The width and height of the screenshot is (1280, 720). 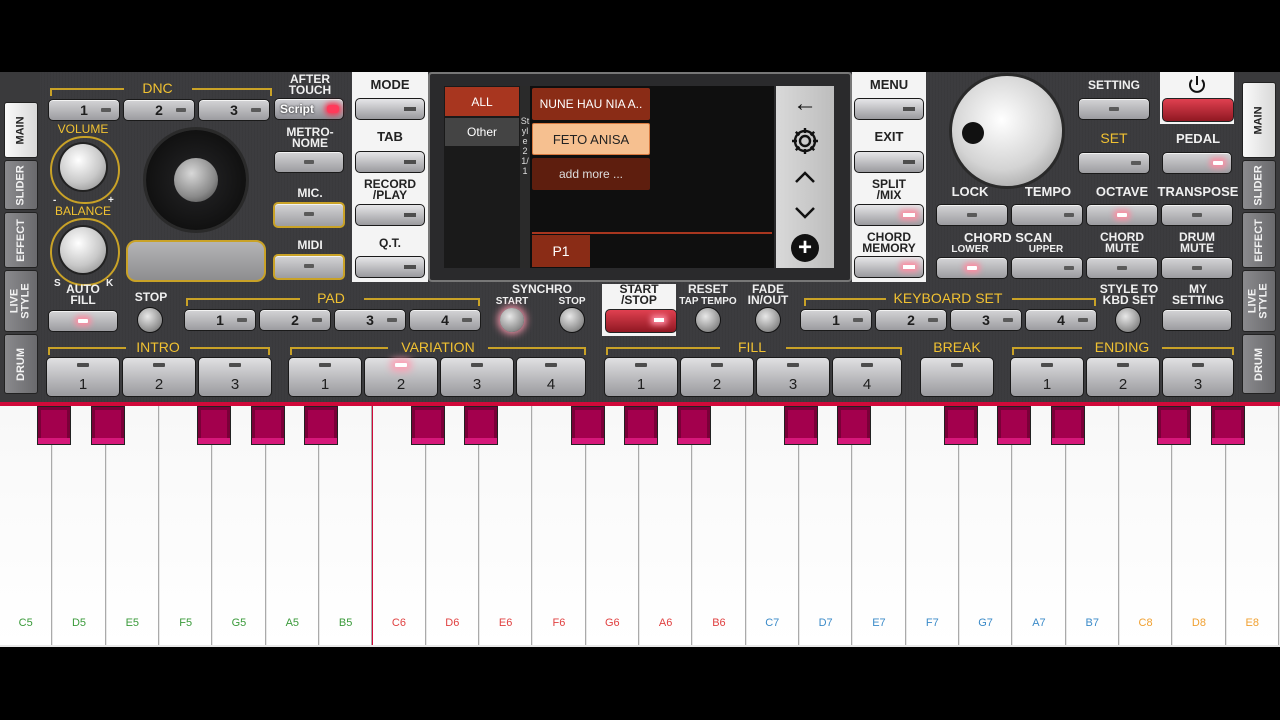 What do you see at coordinates (793, 377) in the screenshot?
I see `fill-button-3: 3` at bounding box center [793, 377].